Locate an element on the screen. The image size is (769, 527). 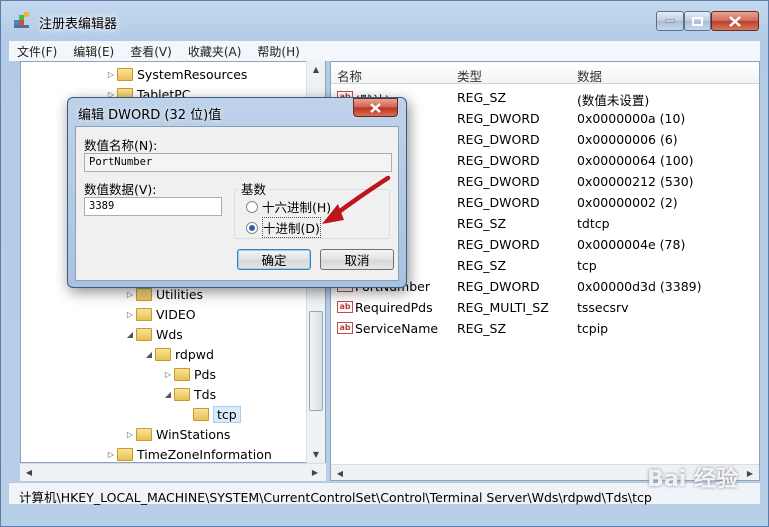
arrow-shaft is located at coordinates (362, 196).